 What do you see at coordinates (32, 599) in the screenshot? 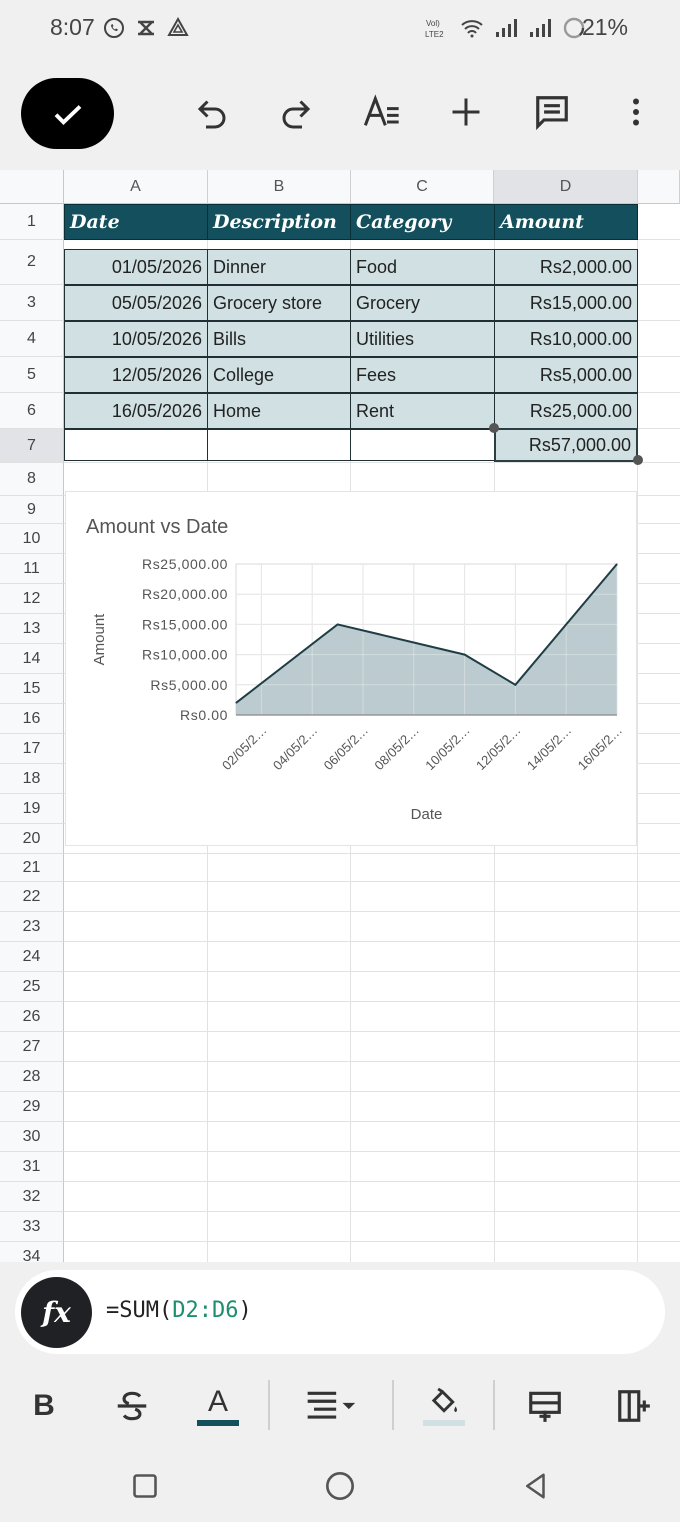
I see `row-header-12: 12` at bounding box center [32, 599].